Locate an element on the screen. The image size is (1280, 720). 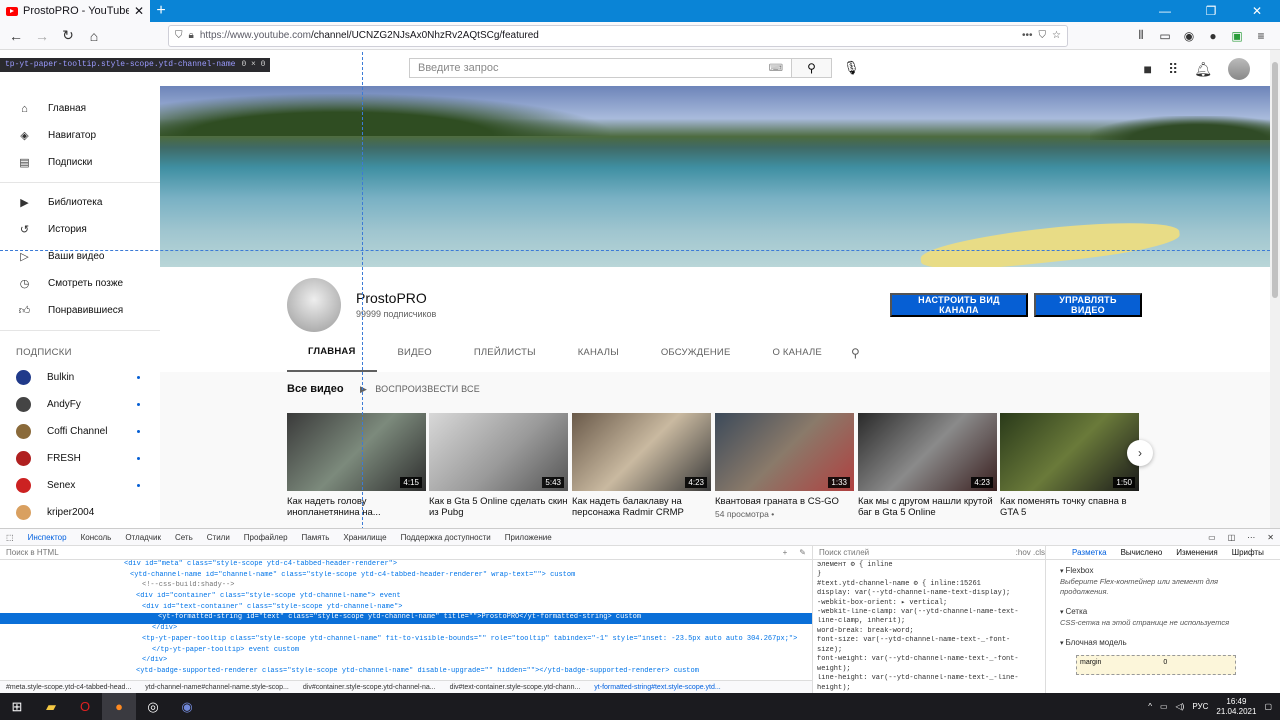
devtools-tab-storage: Хранилище is located at coordinates (364, 537).